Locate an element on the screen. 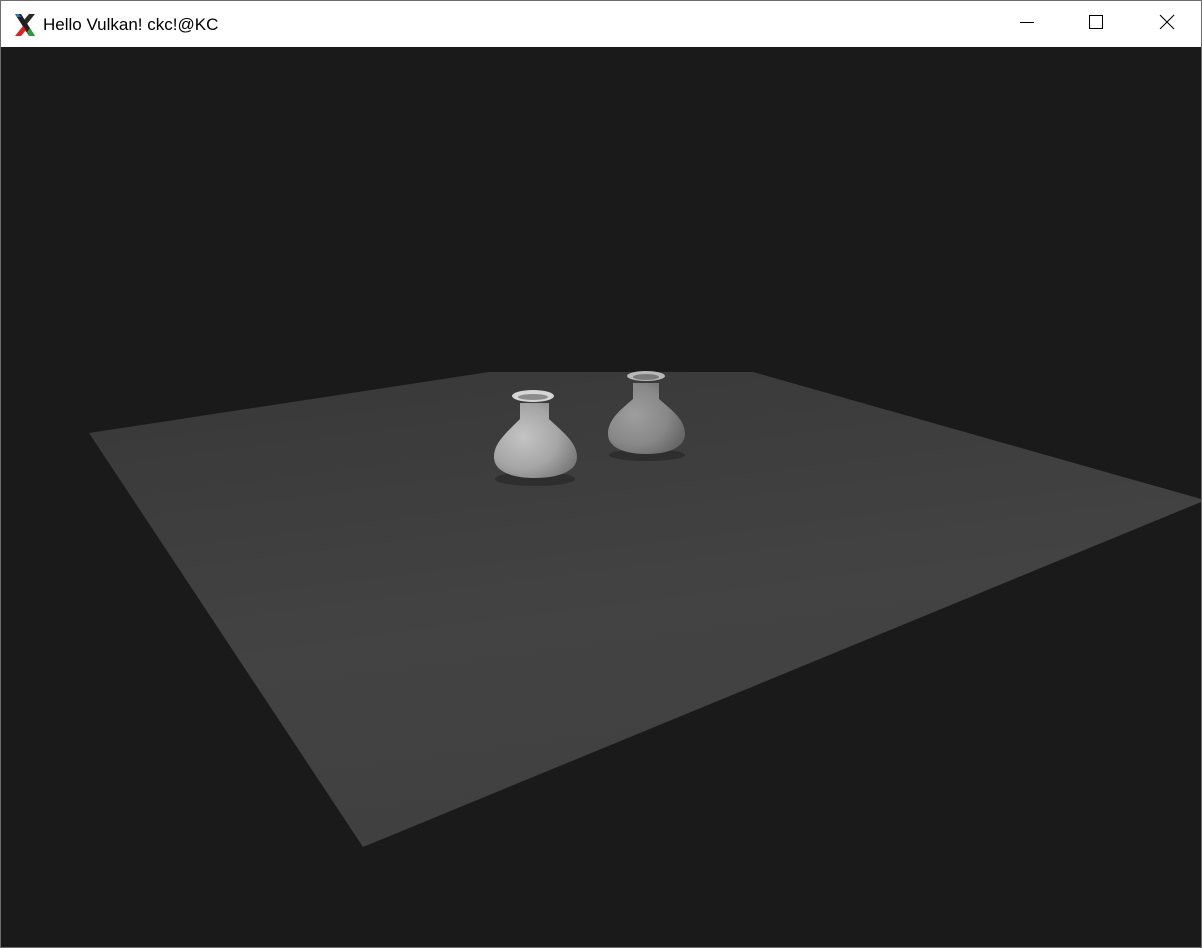 The image size is (1202, 948). maximize-icon is located at coordinates (1096, 24).